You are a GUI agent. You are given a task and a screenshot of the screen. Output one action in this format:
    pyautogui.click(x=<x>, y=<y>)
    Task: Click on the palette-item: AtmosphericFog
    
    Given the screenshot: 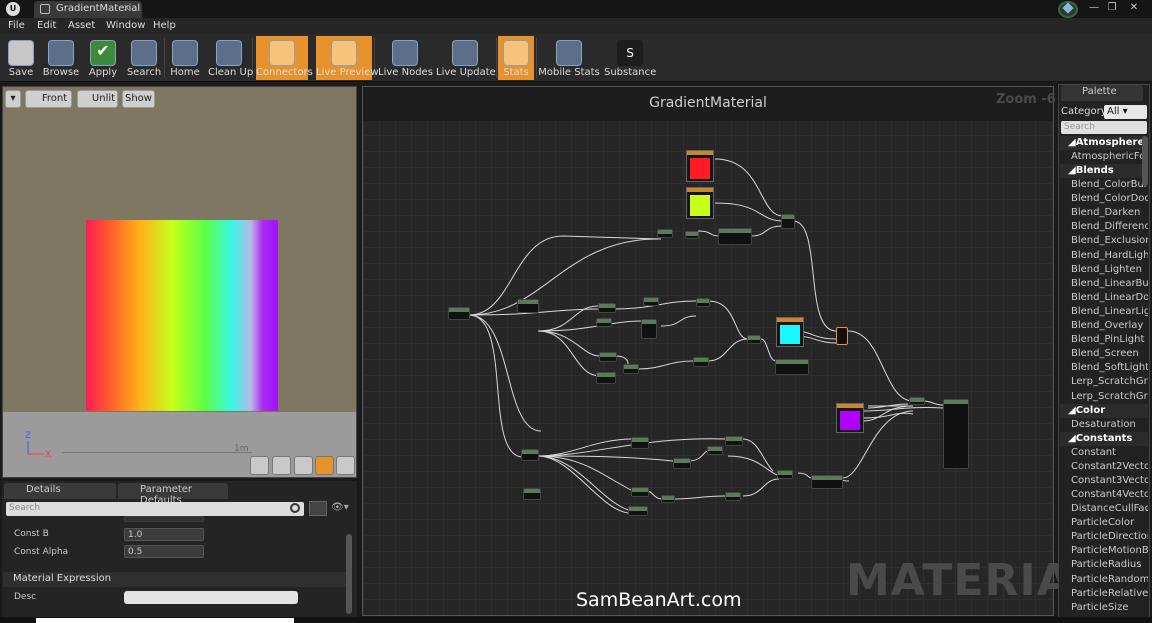 What is the action you would take?
    pyautogui.click(x=1104, y=157)
    